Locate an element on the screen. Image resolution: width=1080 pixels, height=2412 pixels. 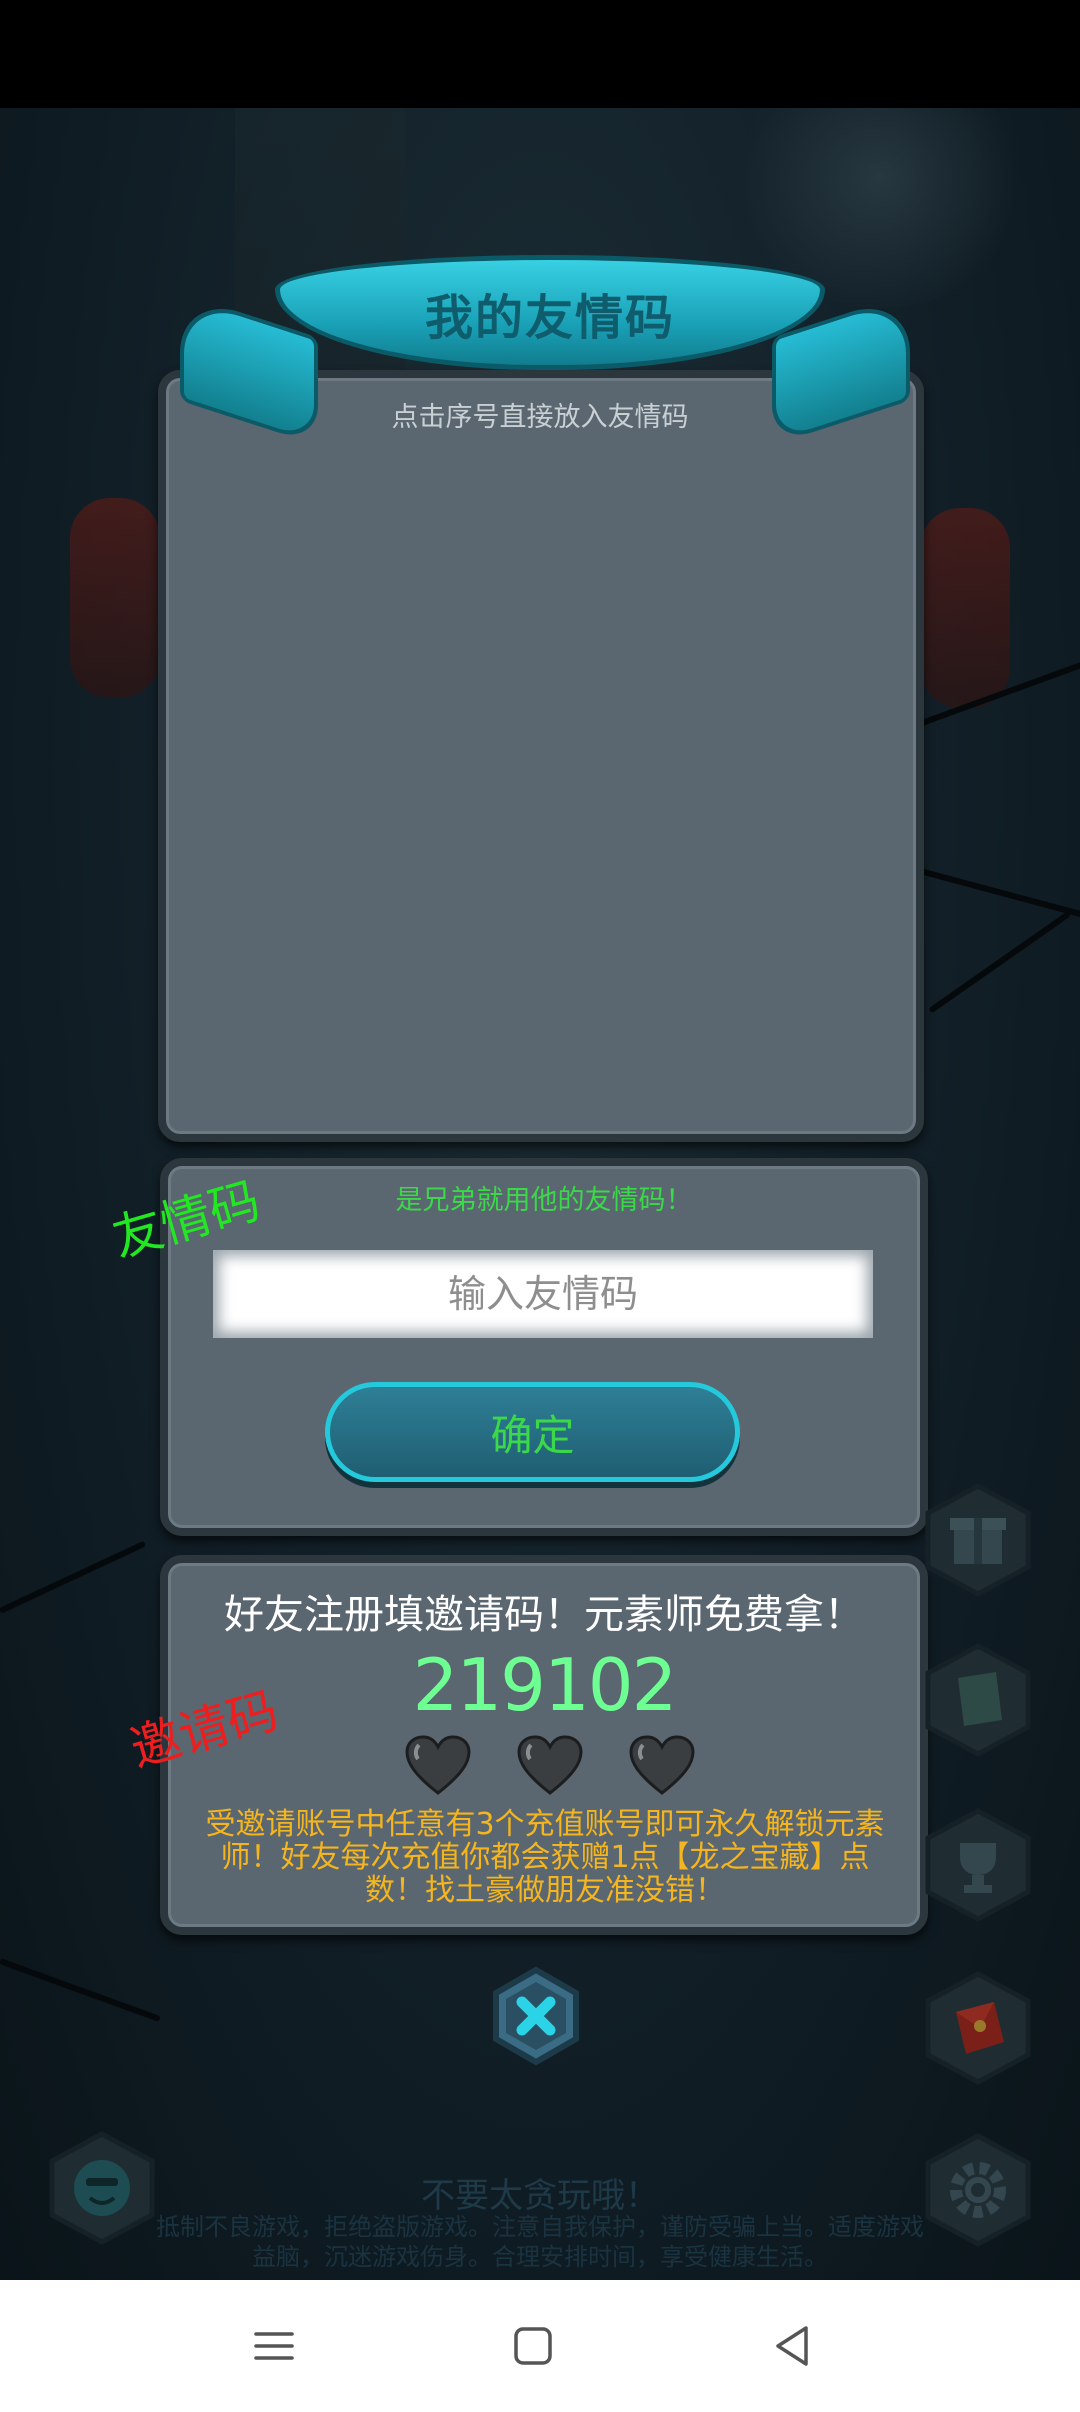
close-button is located at coordinates (536, 2016).